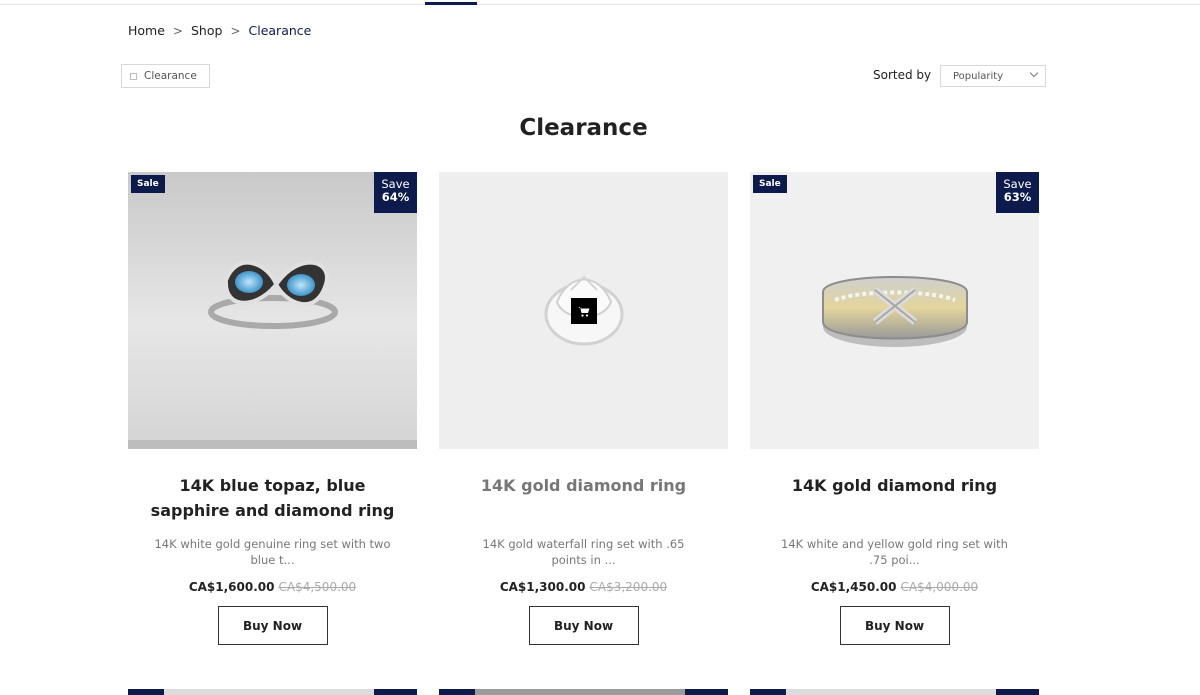 Image resolution: width=1200 pixels, height=695 pixels. I want to click on product-old-price: CA$4,000.00, so click(939, 587).